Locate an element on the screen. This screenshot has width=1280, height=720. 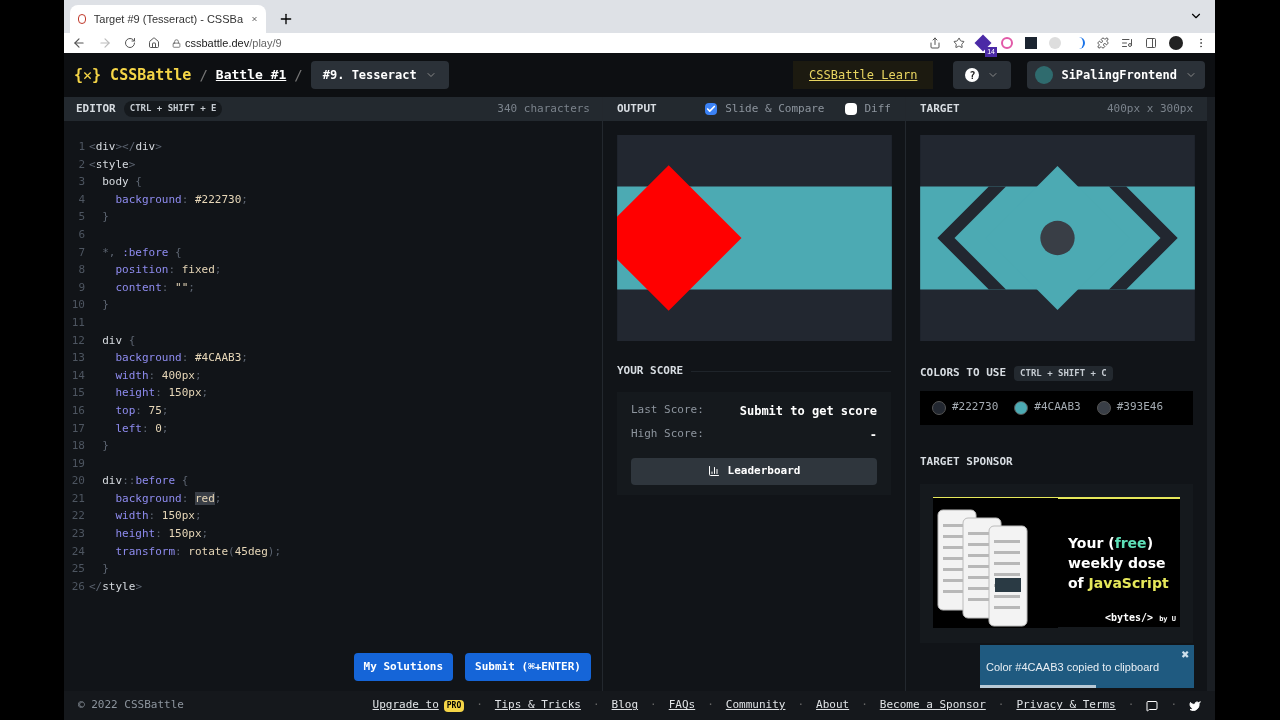
code-line: content: ""; is located at coordinates (154, 287).